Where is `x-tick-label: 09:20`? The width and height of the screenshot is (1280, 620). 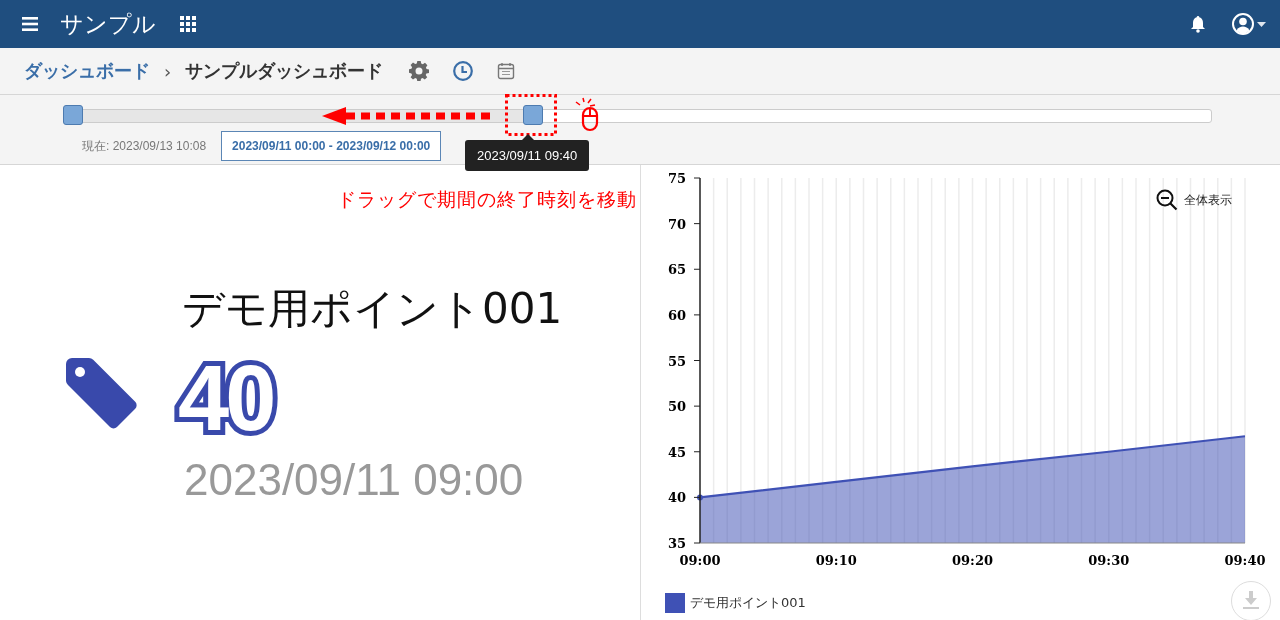
x-tick-label: 09:20 is located at coordinates (972, 560).